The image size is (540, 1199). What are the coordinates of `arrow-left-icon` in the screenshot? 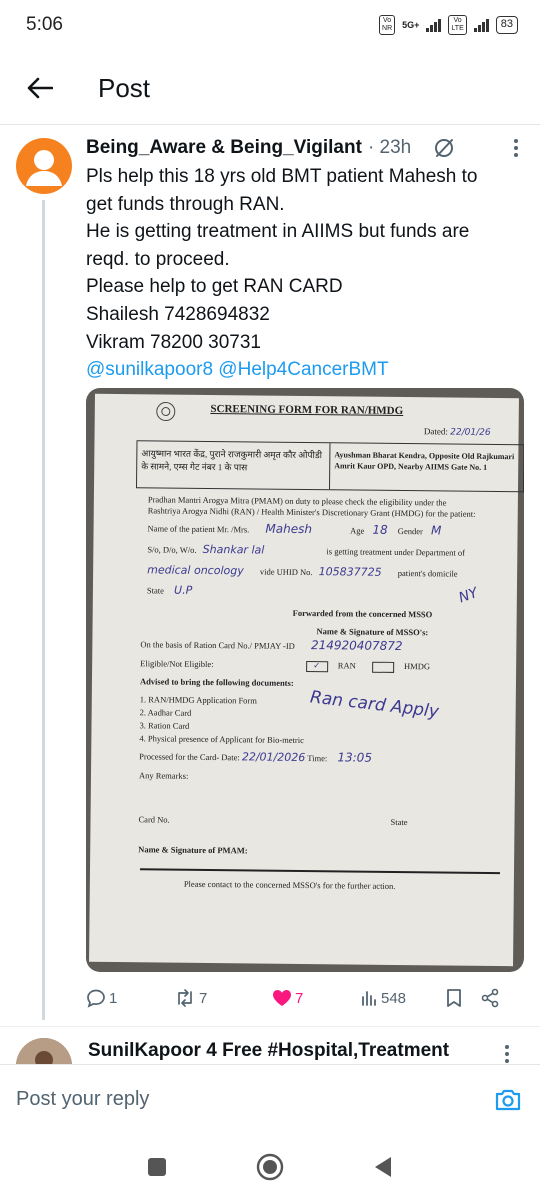 It's located at (40, 88).